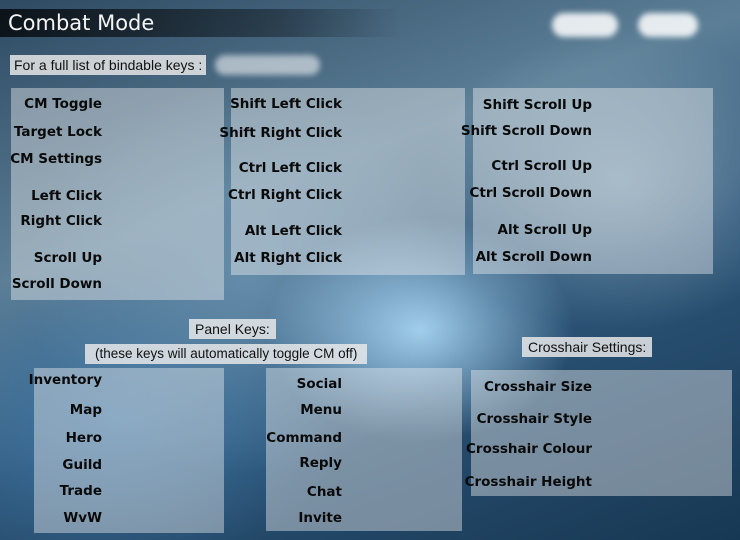 The image size is (740, 540). Describe the element at coordinates (304, 438) in the screenshot. I see `command-key: Command` at that location.